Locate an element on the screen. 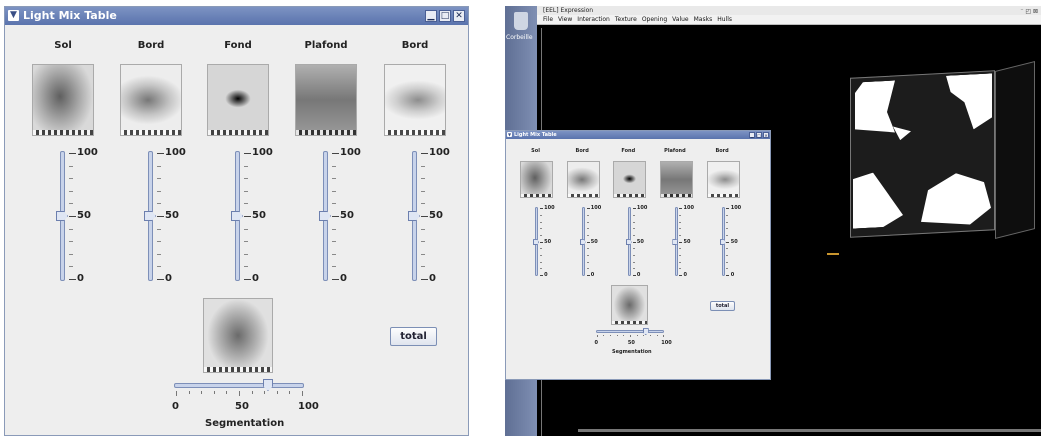 This screenshot has width=1041, height=440. menu-value: Value is located at coordinates (680, 19).